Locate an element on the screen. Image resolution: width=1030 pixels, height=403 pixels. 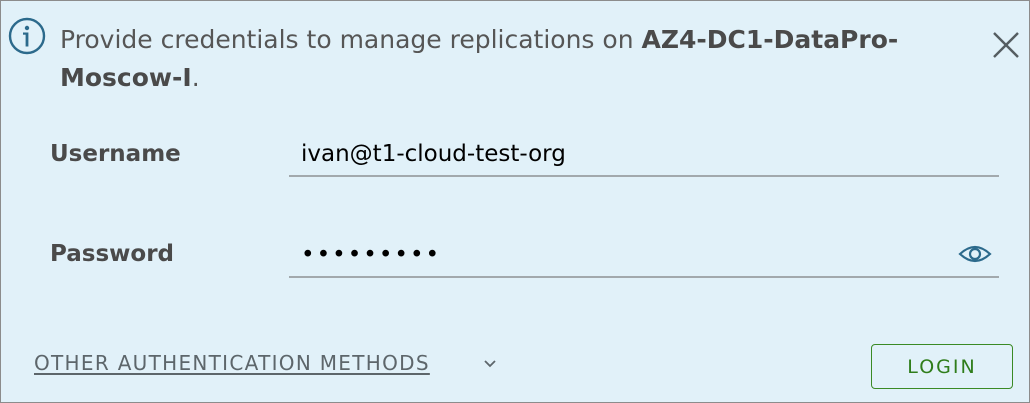
password-field is located at coordinates (621, 255).